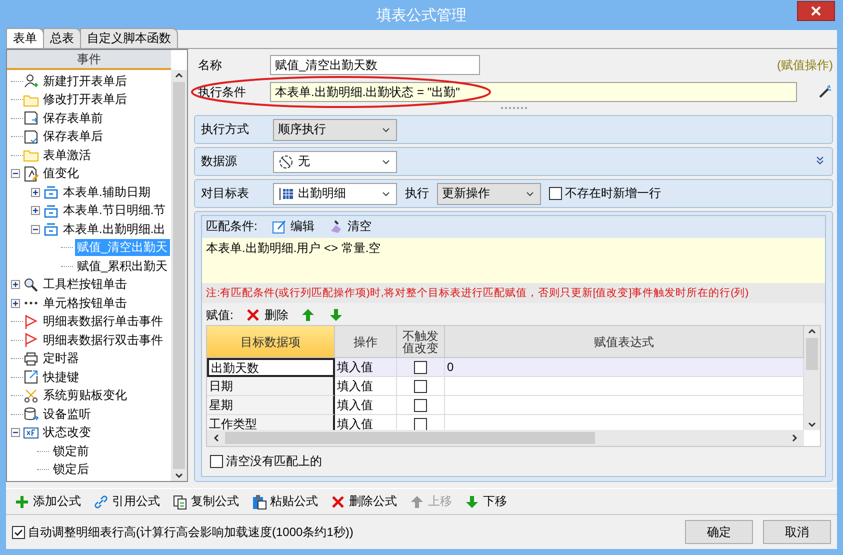 The image size is (843, 555). Describe the element at coordinates (624, 342) in the screenshot. I see `column-header: 赋值表达式` at that location.